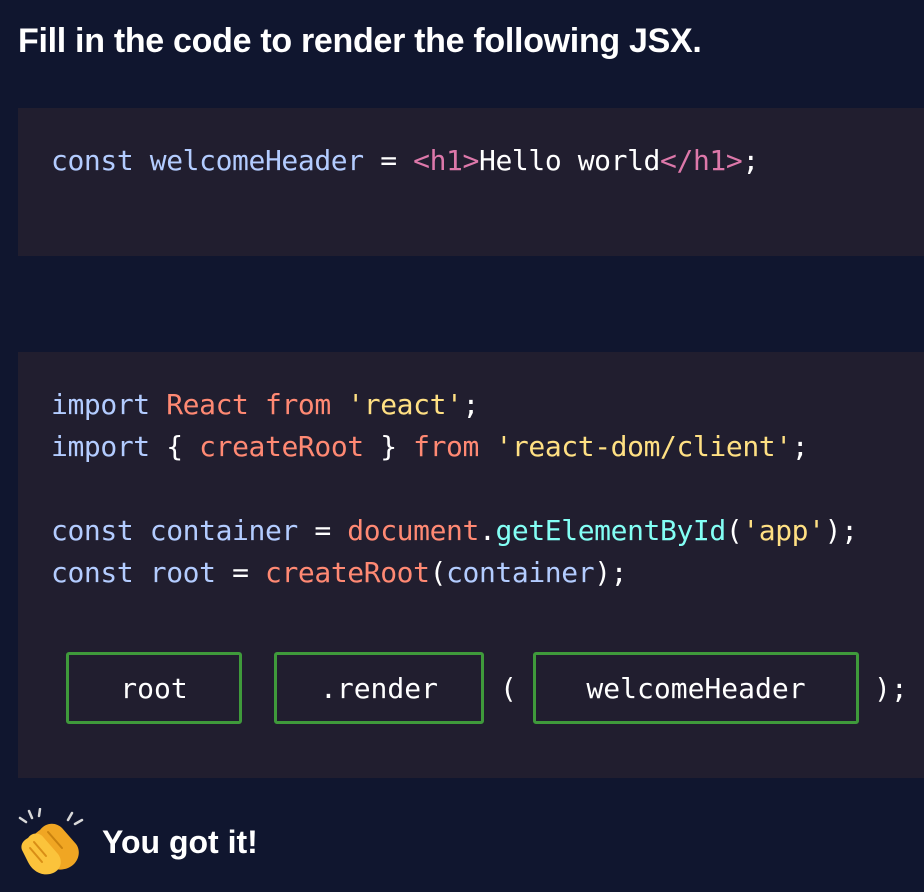 This screenshot has width=924, height=892. I want to click on feedback-message: You got it!, so click(180, 841).